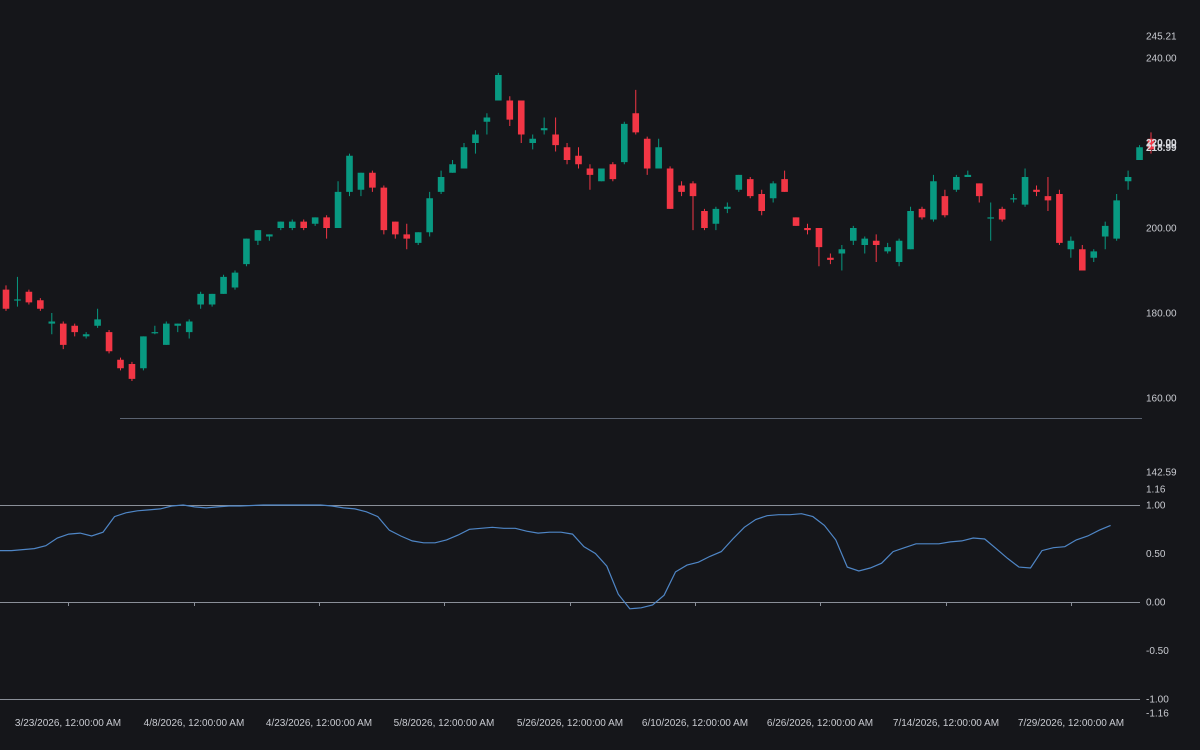 Image resolution: width=1200 pixels, height=750 pixels. What do you see at coordinates (1161, 314) in the screenshot?
I see `price-axis-tick-label: 180.00` at bounding box center [1161, 314].